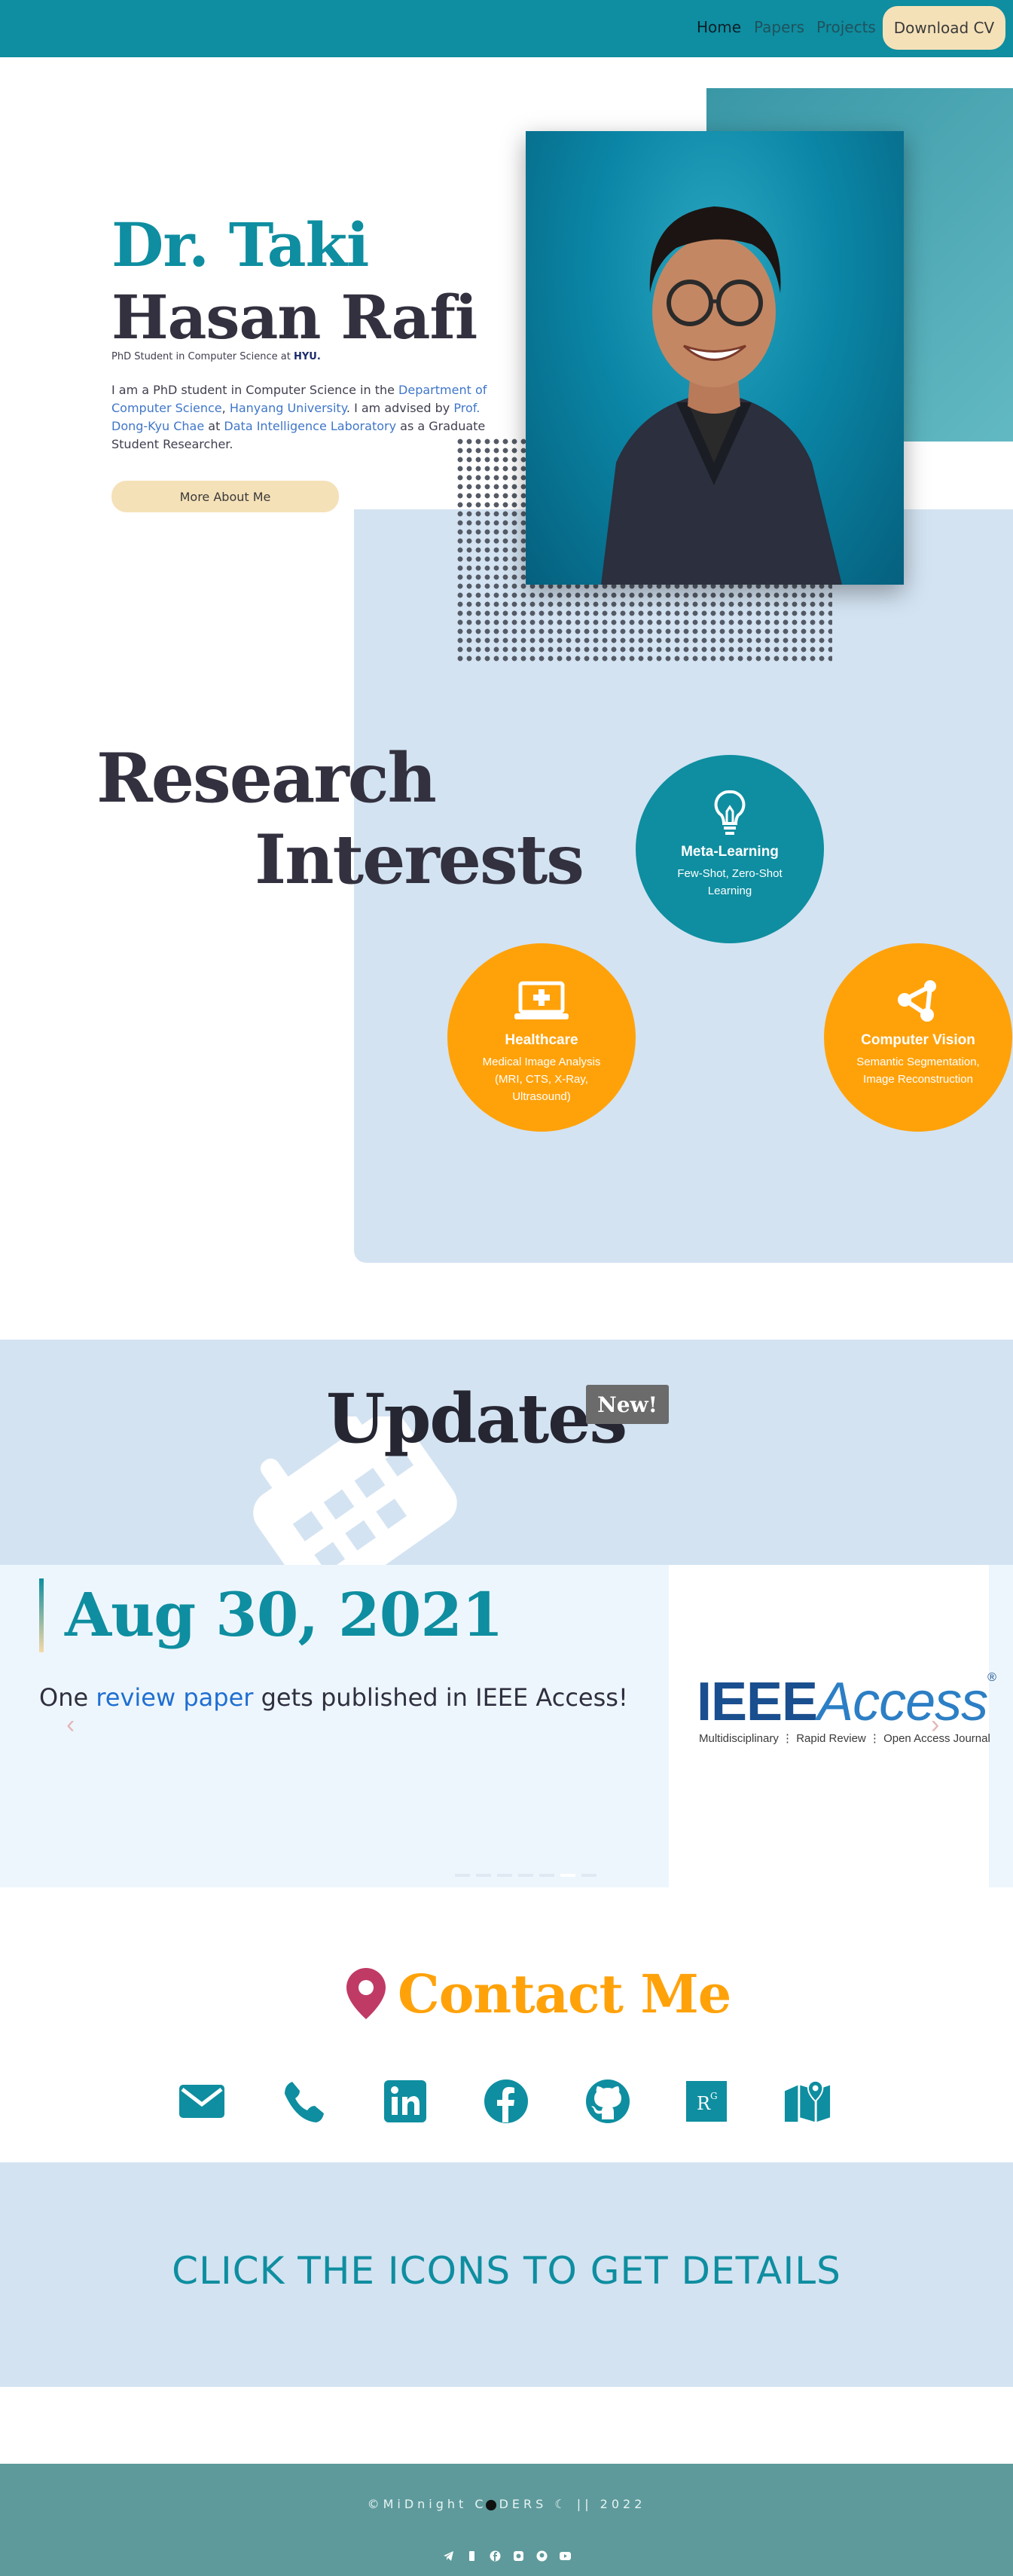 The height and width of the screenshot is (2576, 1013). I want to click on hero-name-line1: Dr. Taki, so click(240, 245).